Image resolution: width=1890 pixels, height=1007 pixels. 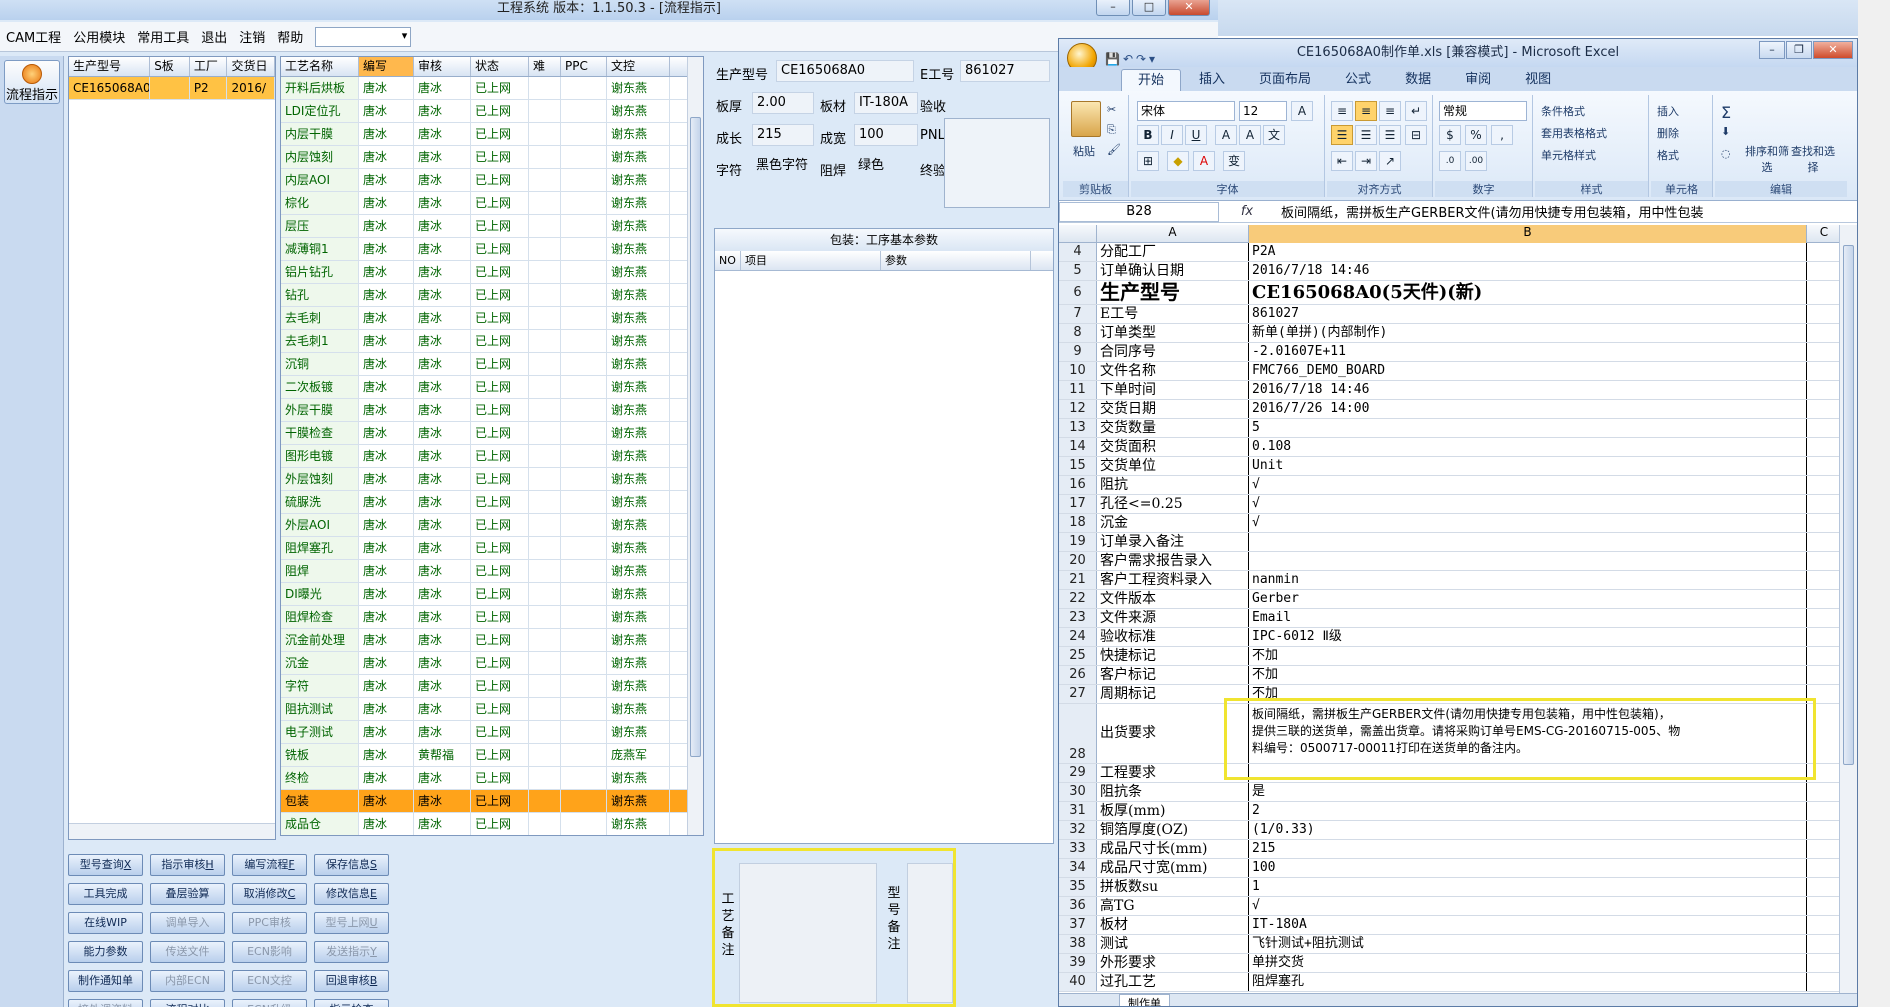 I want to click on ribbon-tab: 插入, so click(x=1212, y=80).